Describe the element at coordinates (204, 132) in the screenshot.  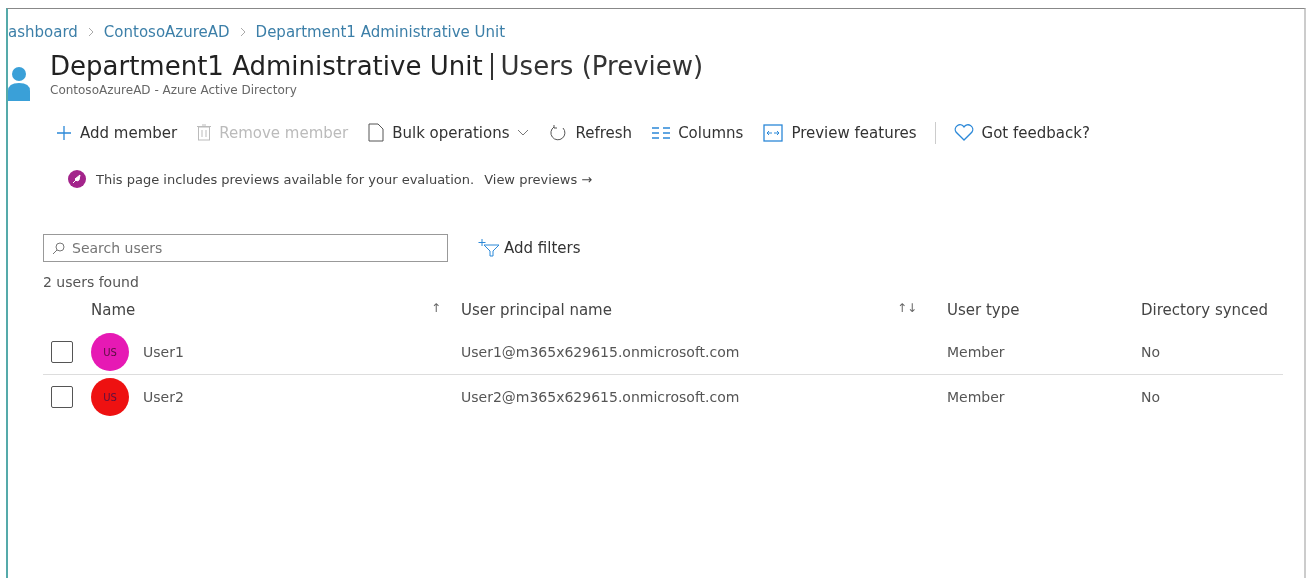
I see `trash-icon` at that location.